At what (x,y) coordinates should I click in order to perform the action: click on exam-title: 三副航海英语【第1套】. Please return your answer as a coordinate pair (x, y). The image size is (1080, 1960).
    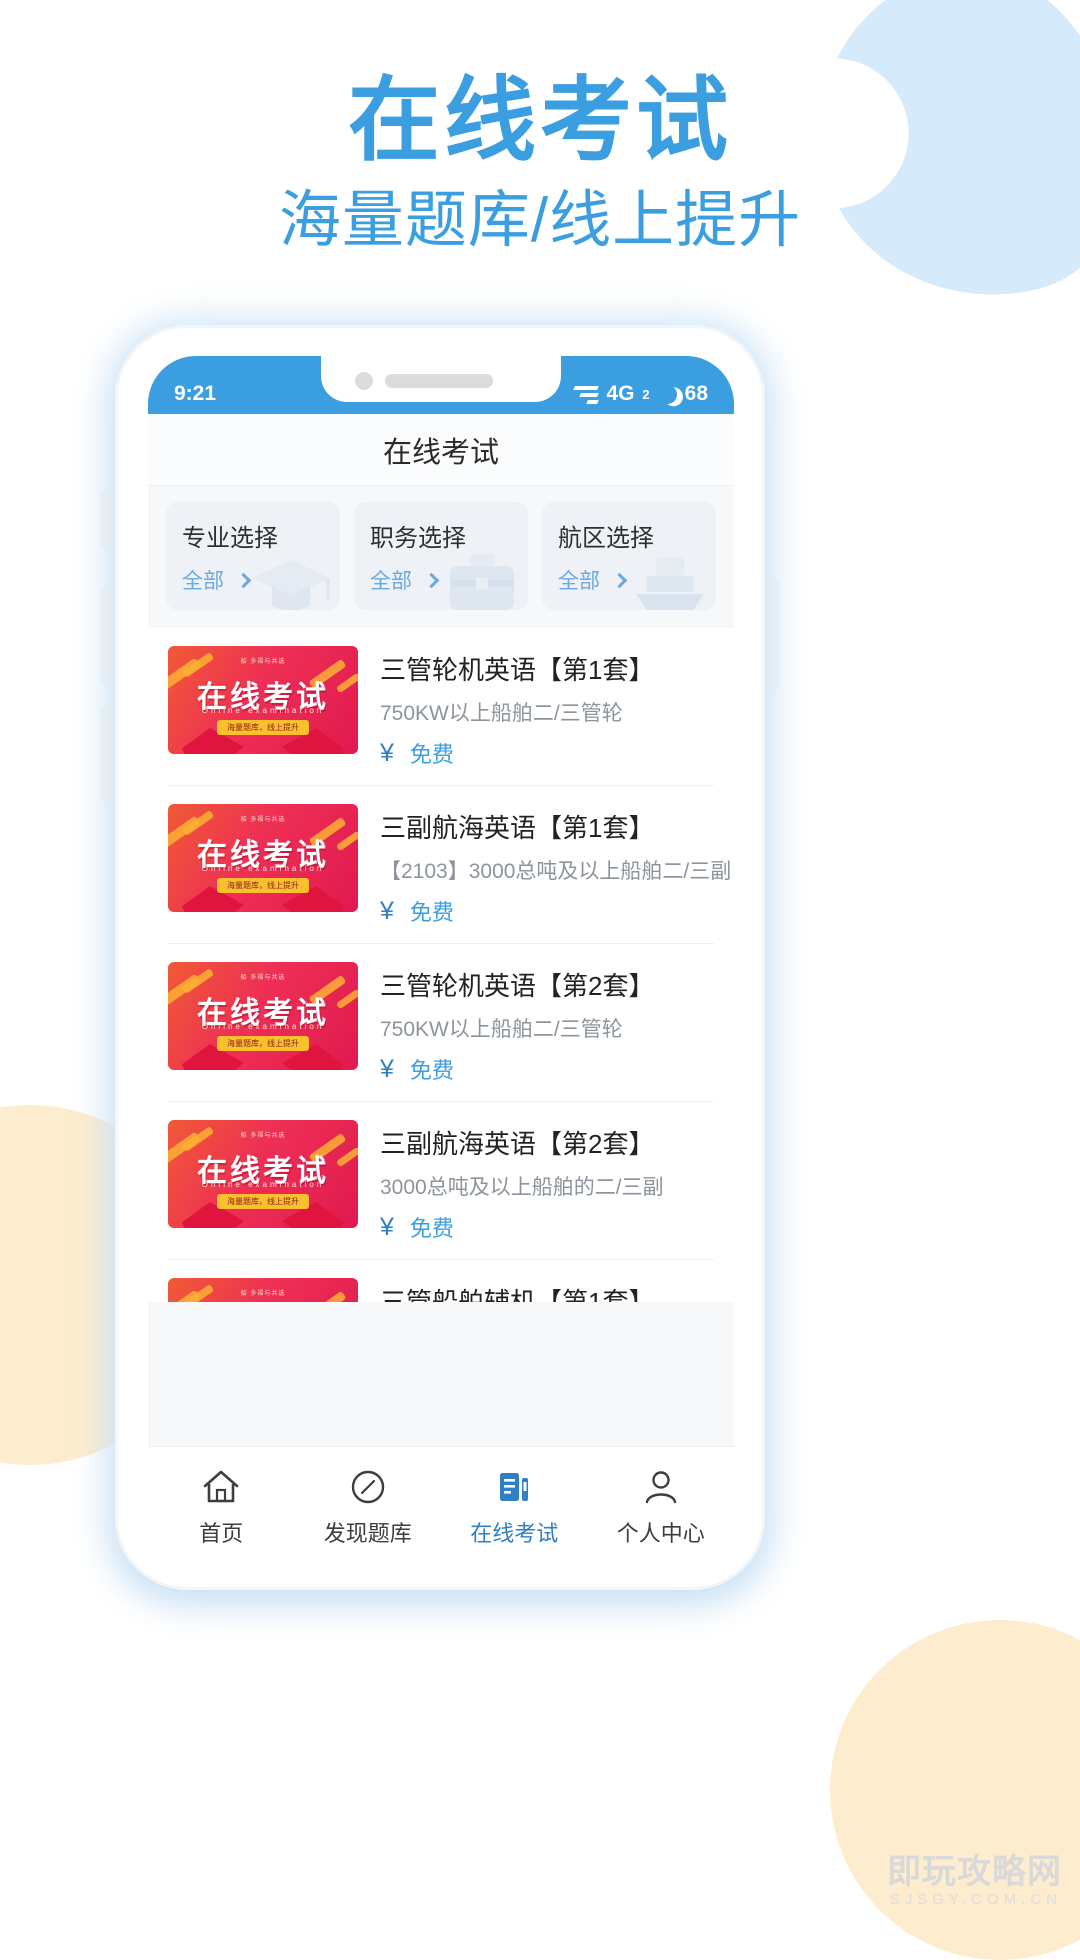
    Looking at the image, I should click on (517, 828).